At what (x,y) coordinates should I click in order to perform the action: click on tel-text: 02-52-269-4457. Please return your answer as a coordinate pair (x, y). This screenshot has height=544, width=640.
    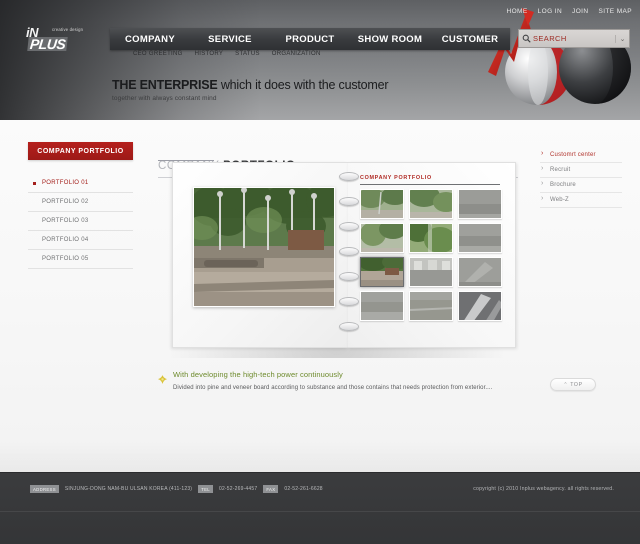
    Looking at the image, I should click on (238, 489).